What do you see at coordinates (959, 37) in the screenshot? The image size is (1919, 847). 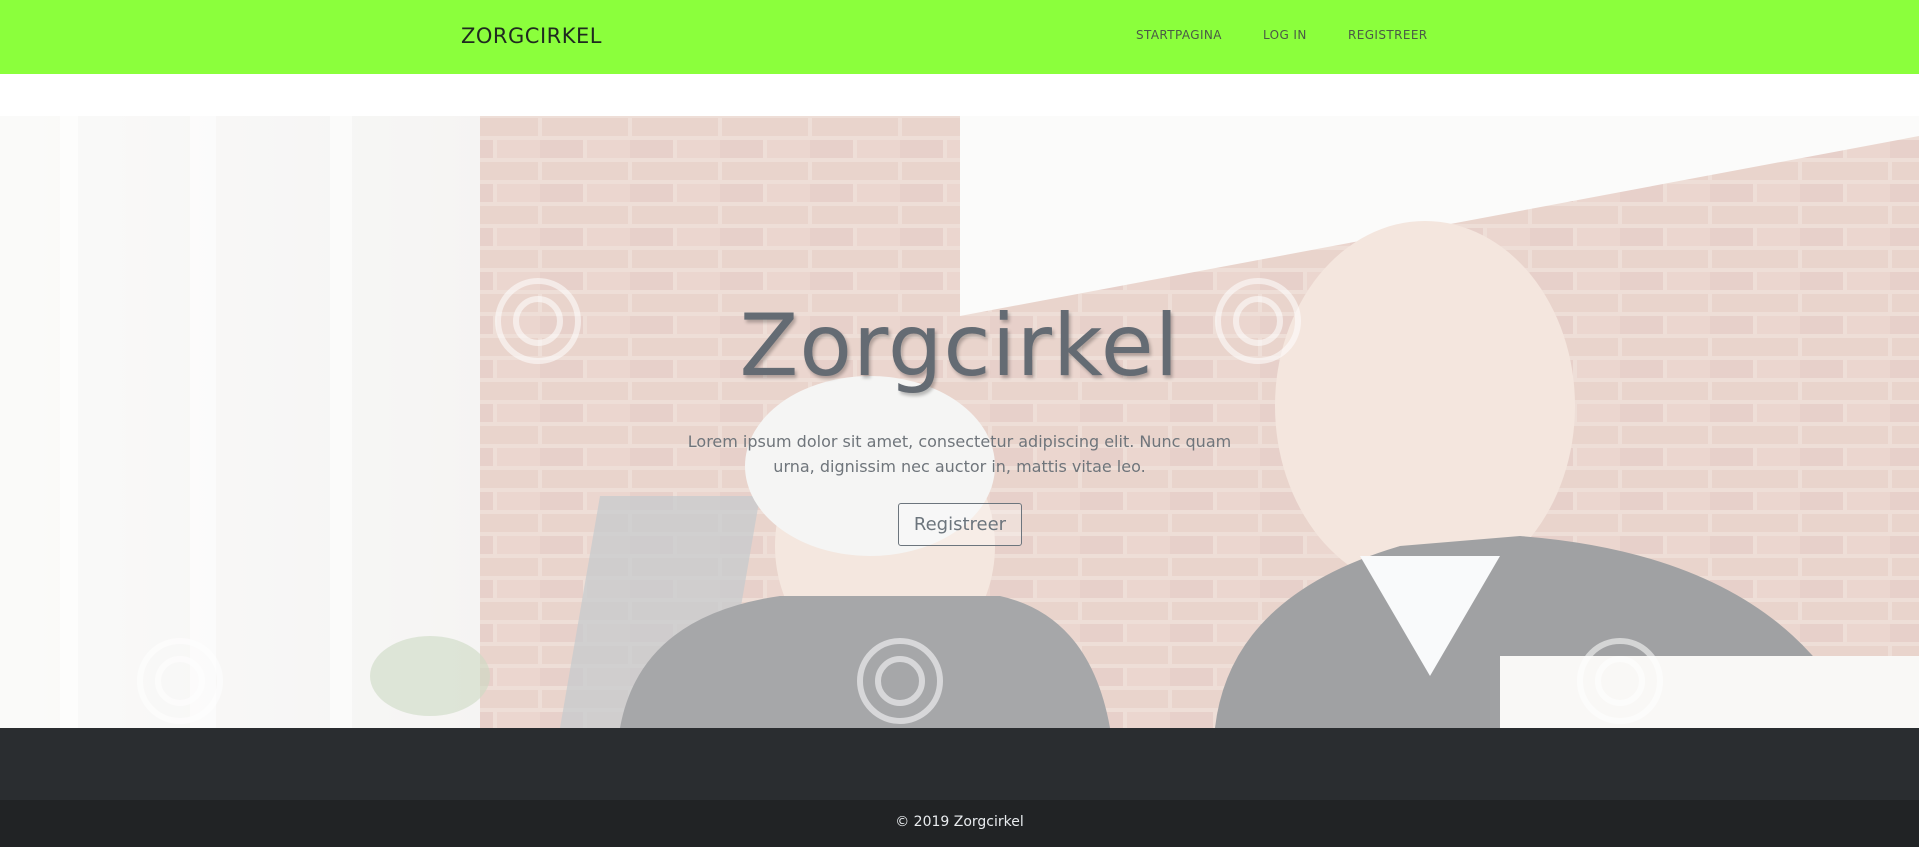 I see `navbar: ZORGCIRKEL STARTPAGINA LOG IN REGISTREER` at bounding box center [959, 37].